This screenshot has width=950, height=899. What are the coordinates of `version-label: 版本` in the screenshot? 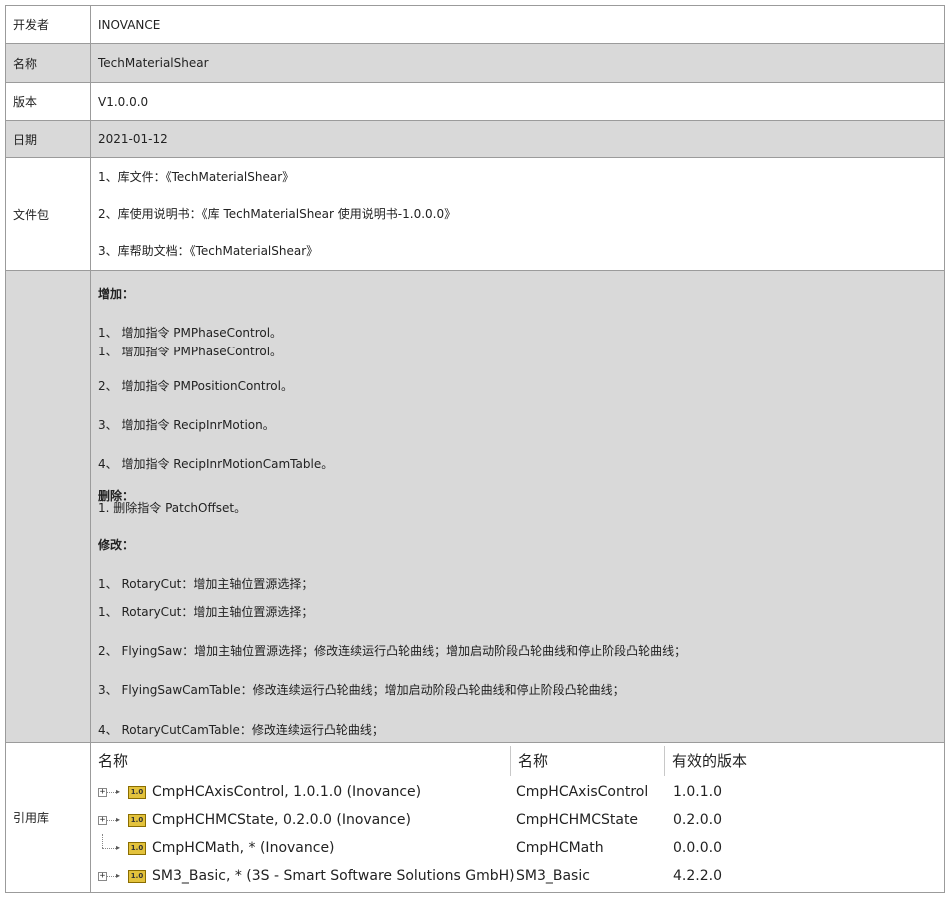 It's located at (48, 101).